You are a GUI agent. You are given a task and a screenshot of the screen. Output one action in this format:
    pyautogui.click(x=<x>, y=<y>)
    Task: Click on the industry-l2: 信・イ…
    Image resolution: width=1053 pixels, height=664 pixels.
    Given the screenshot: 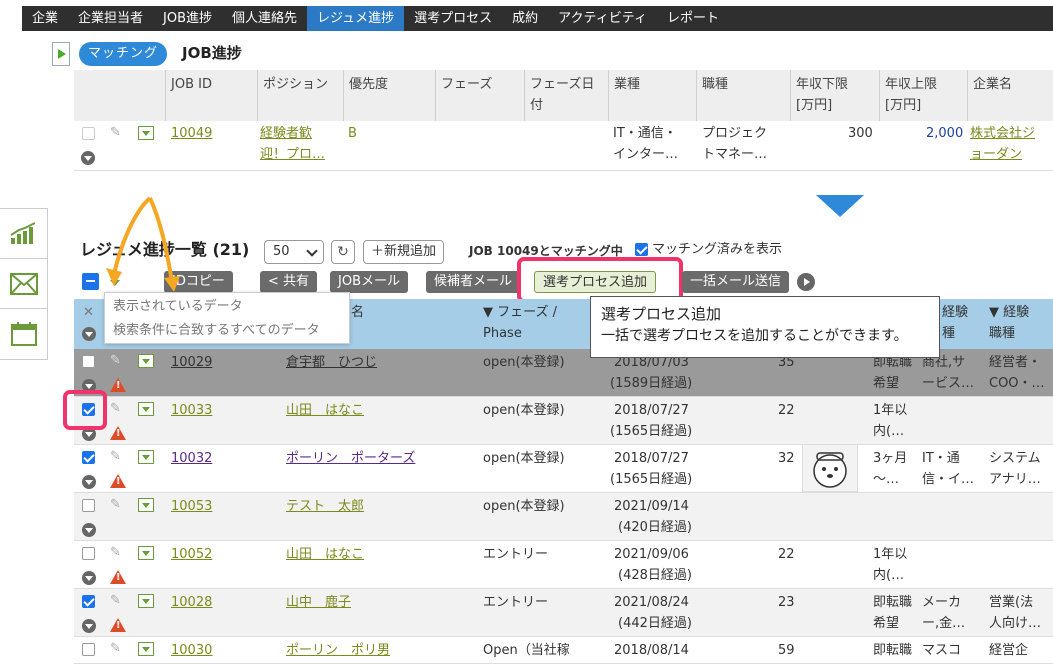 What is the action you would take?
    pyautogui.click(x=948, y=479)
    